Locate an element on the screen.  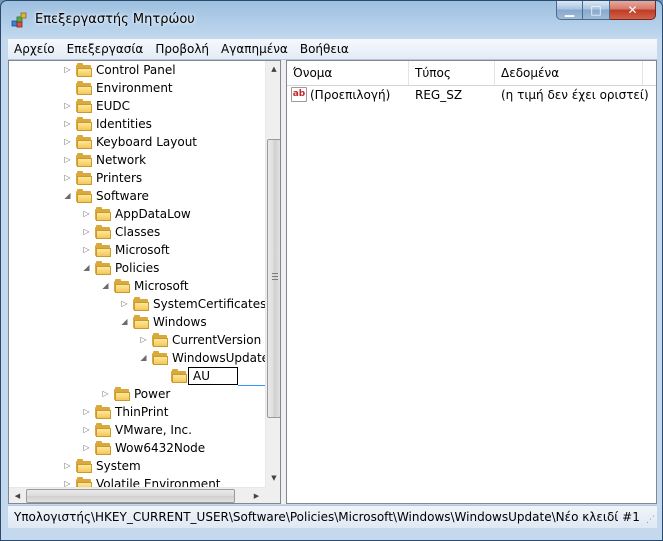
tree-item: ◢ Windows is located at coordinates (137, 322).